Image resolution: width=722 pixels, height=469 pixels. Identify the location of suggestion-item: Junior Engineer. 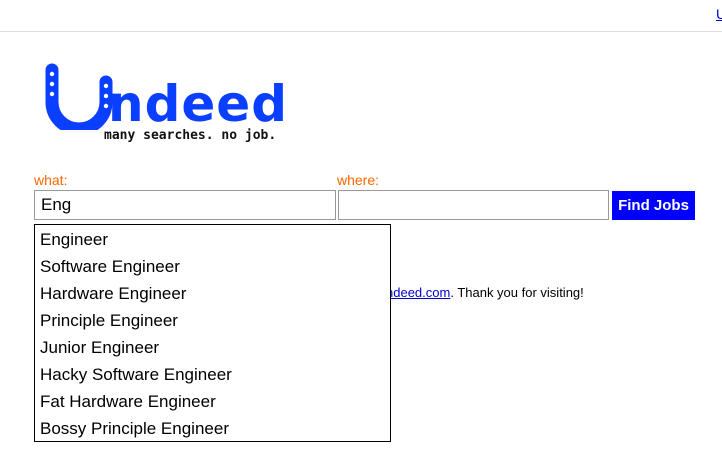
(212, 347).